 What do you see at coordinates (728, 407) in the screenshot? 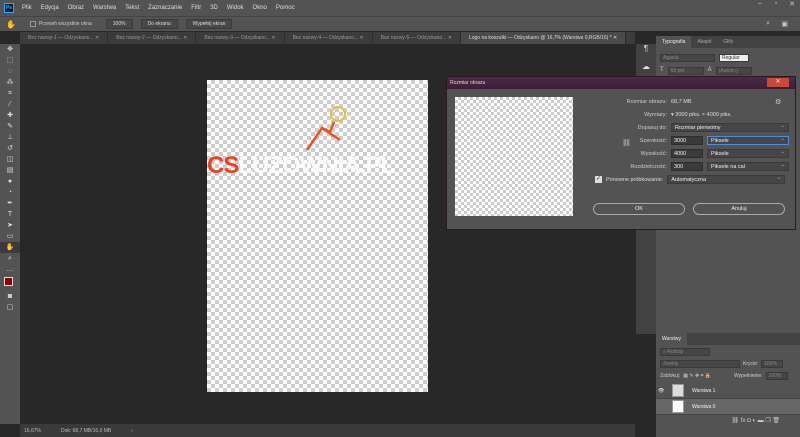
I see `layer-row: Warstwa 0` at bounding box center [728, 407].